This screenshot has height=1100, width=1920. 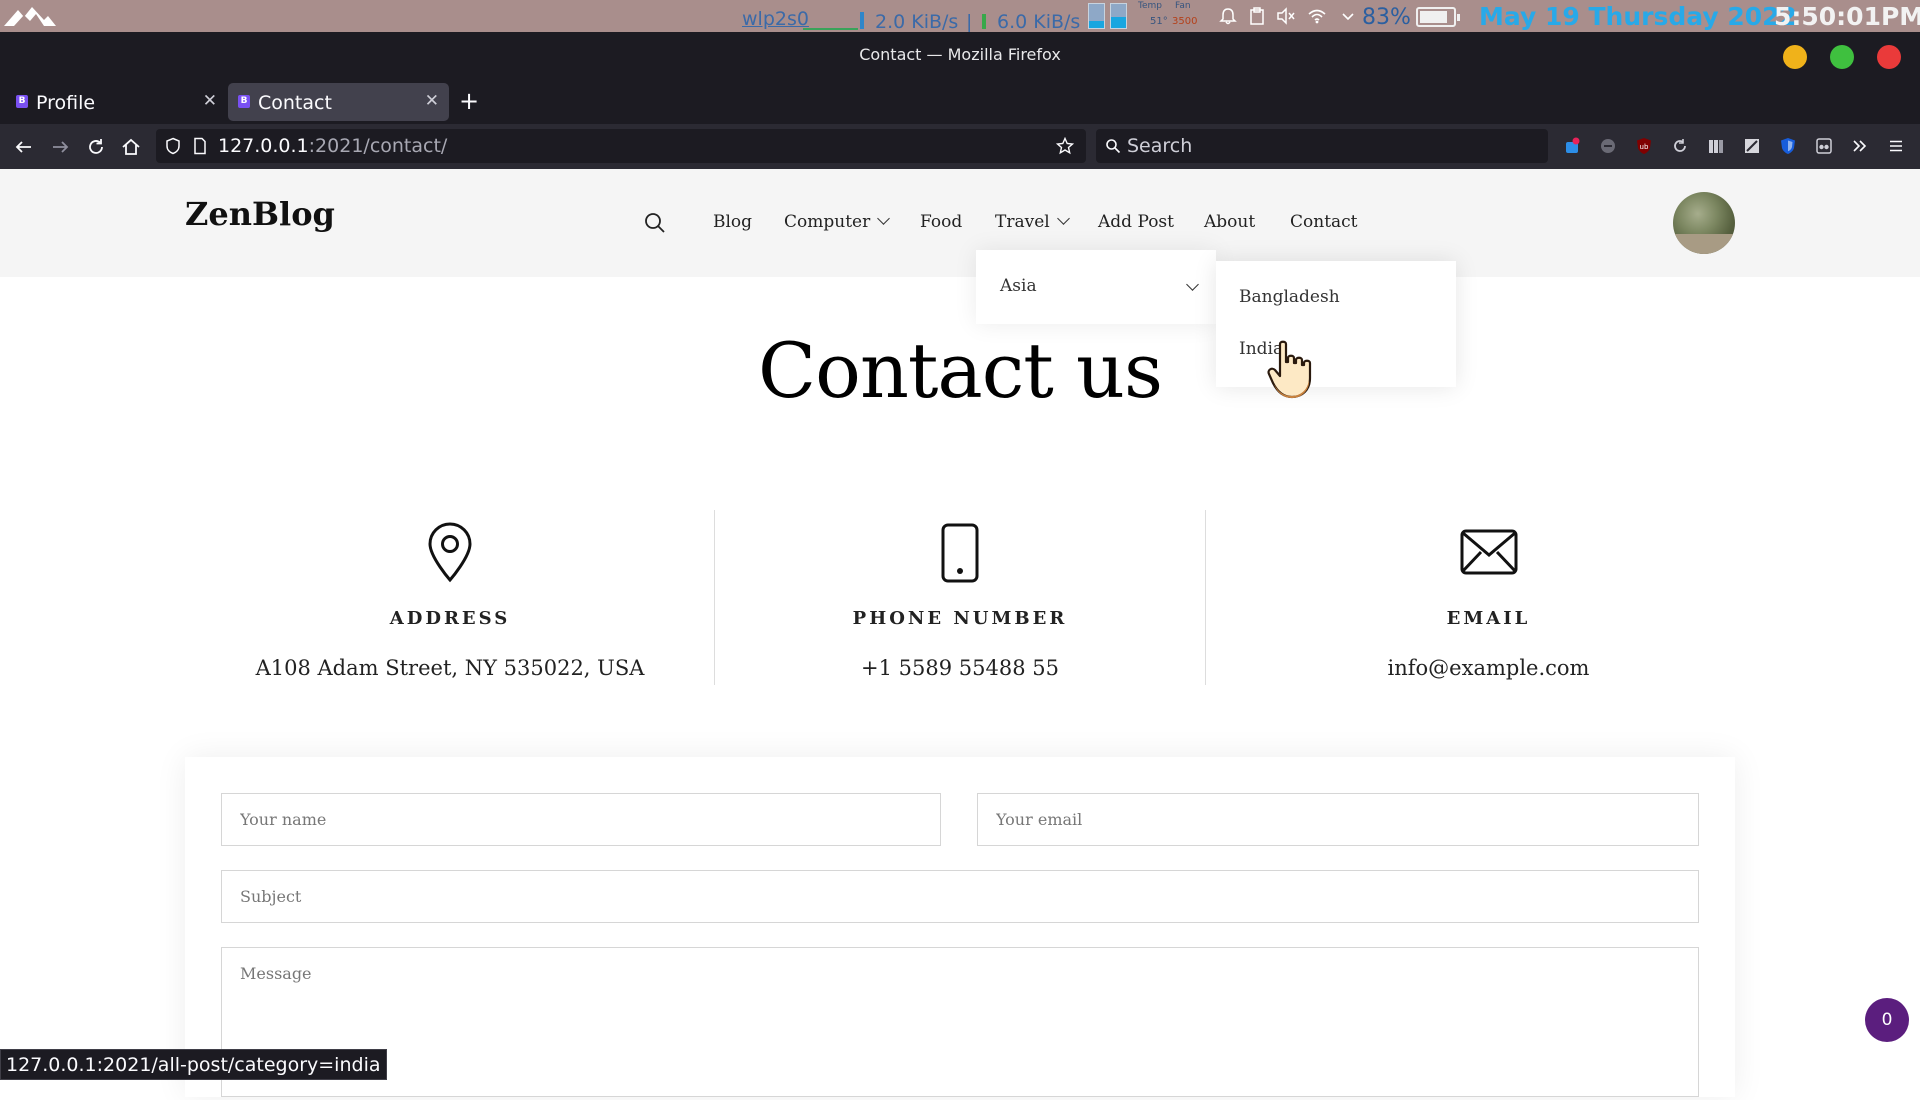 I want to click on name-field-wrap, so click(x=581, y=819).